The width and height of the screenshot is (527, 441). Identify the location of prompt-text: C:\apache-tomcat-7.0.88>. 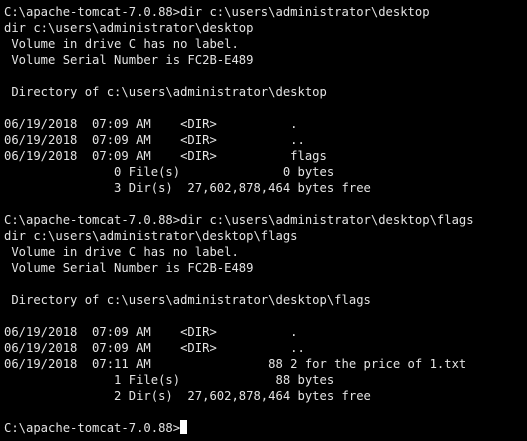
(92, 428).